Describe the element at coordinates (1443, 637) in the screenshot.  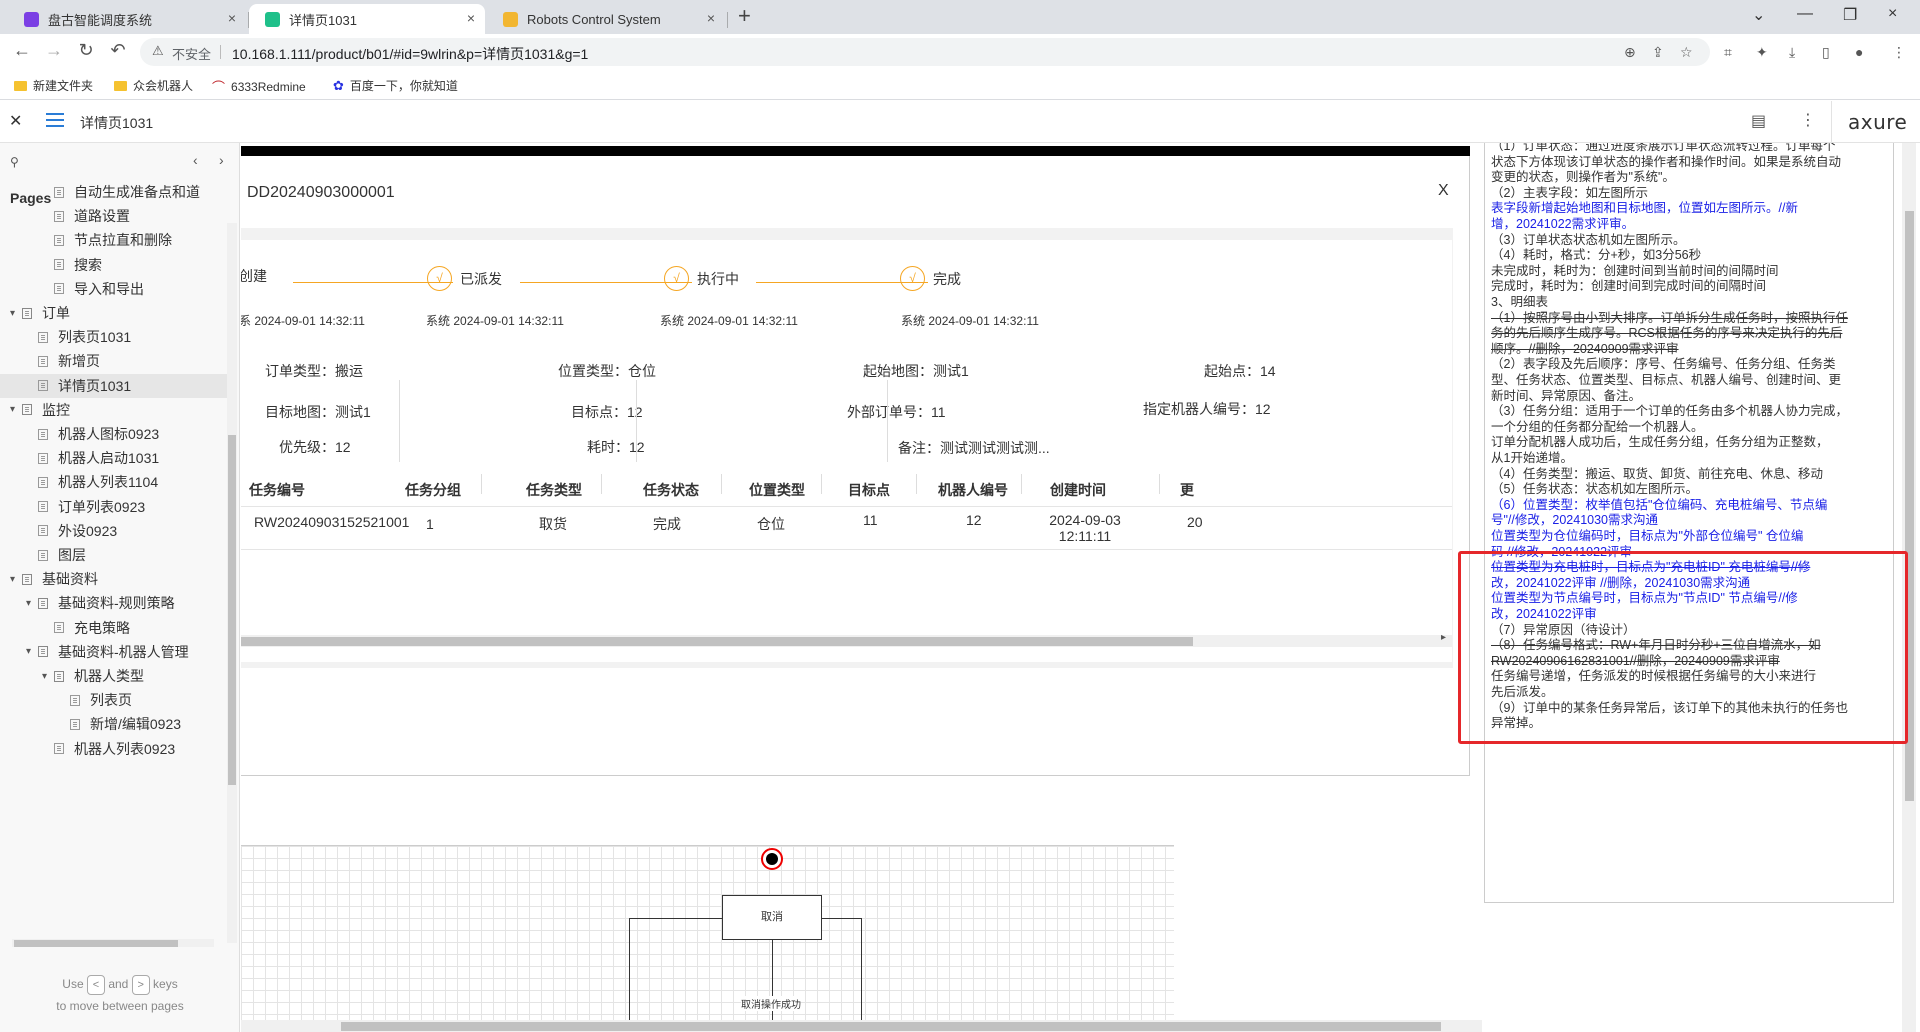
I see `scroll-right-arrow-icon: ▸` at that location.